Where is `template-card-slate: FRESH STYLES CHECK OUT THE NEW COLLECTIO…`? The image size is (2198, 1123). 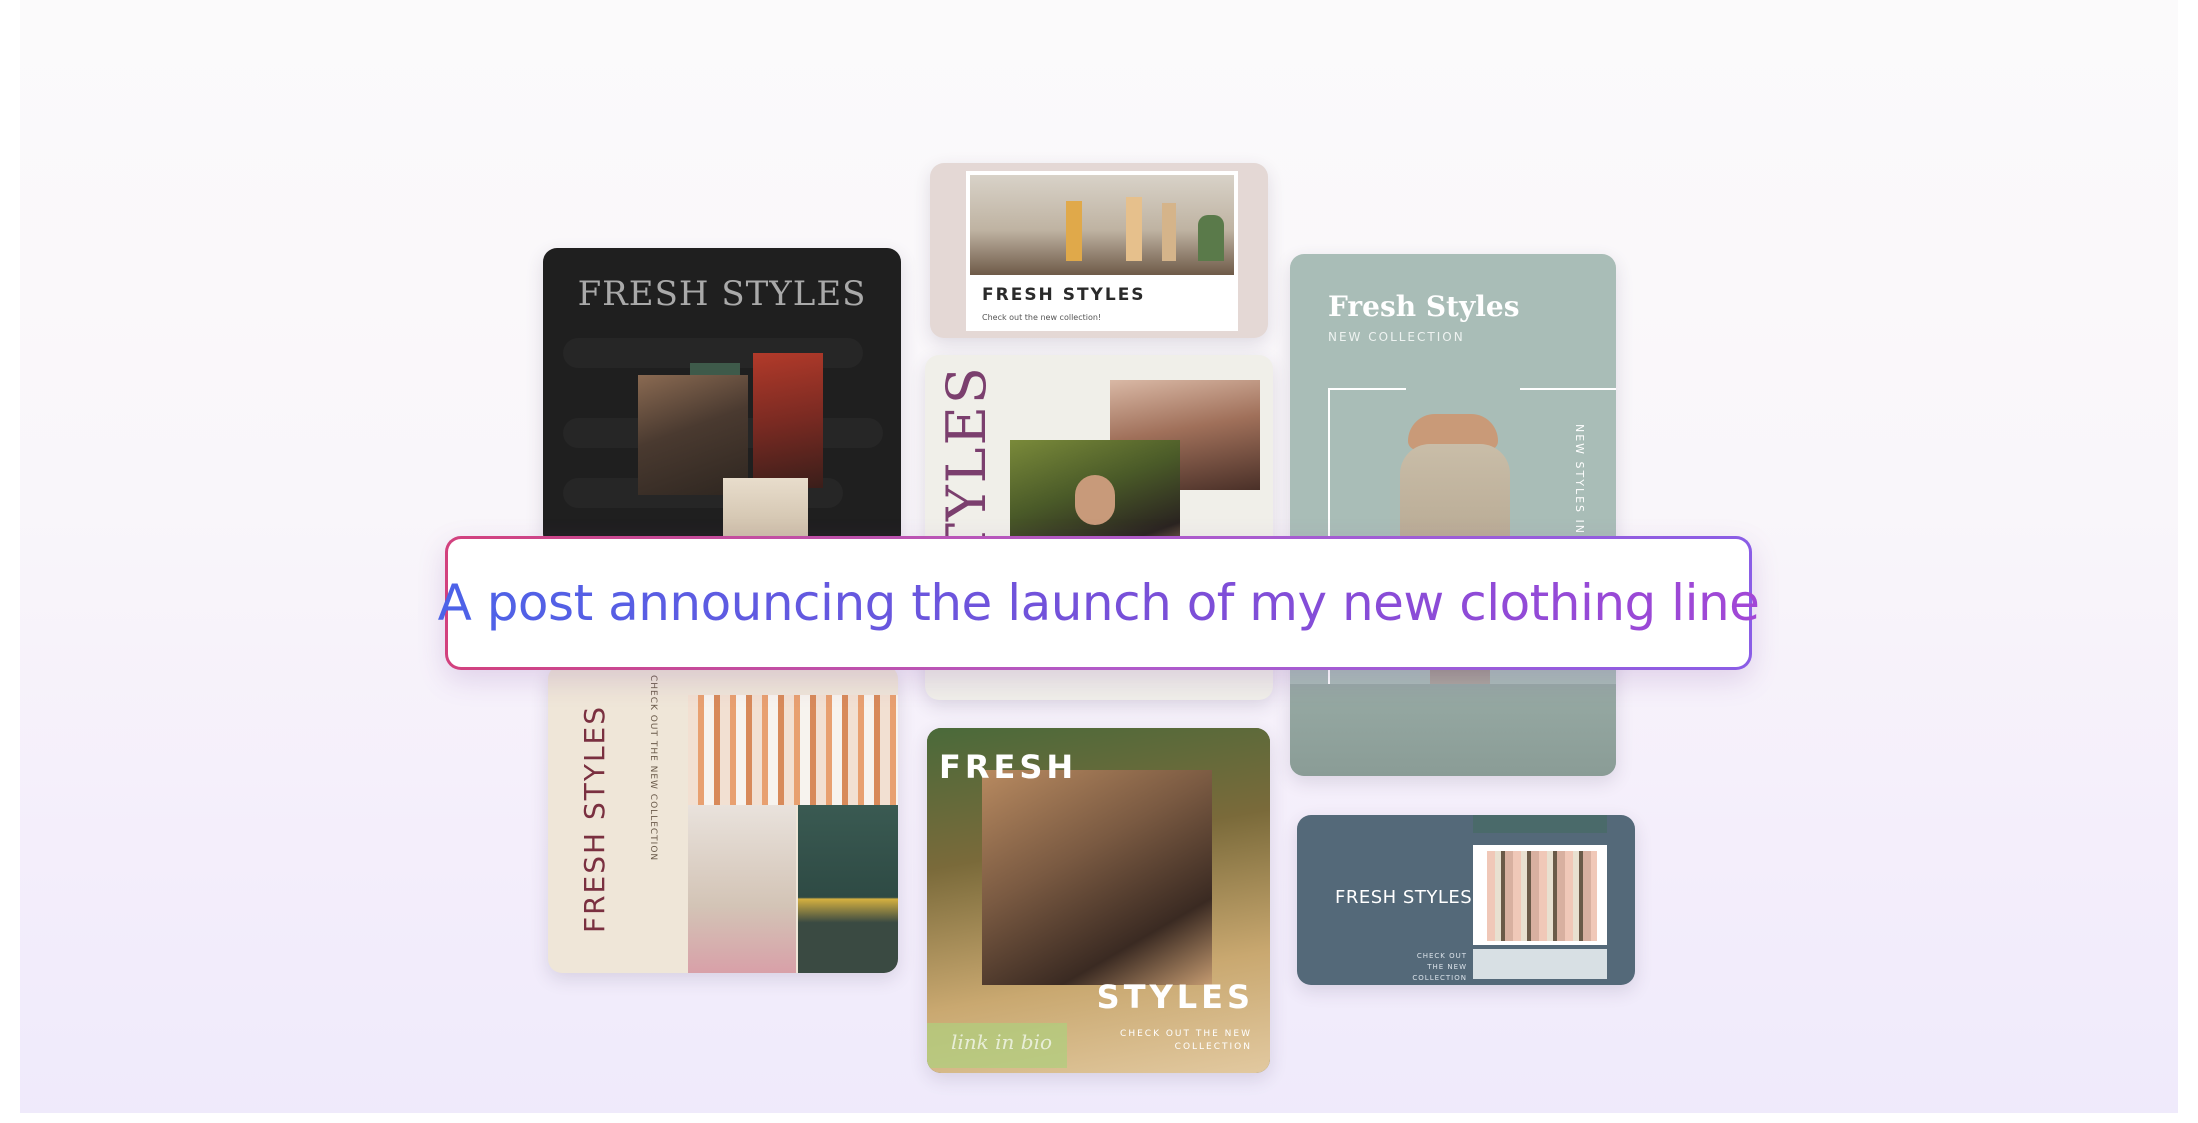
template-card-slate: FRESH STYLES CHECK OUT THE NEW COLLECTIO… is located at coordinates (1466, 900).